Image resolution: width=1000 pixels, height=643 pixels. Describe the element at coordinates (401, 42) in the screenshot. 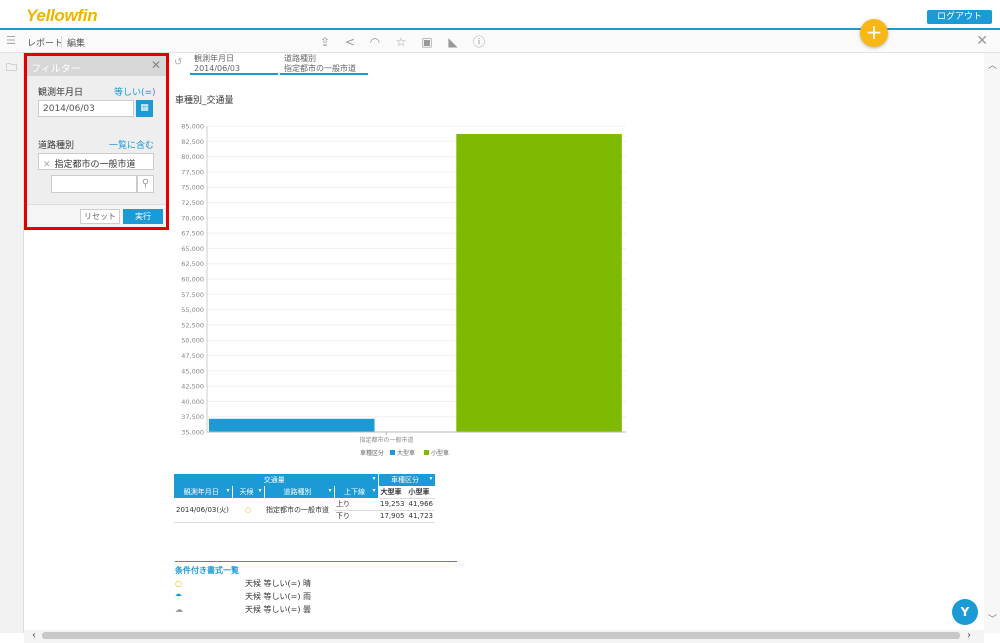

I see `star-icon: ☆` at that location.